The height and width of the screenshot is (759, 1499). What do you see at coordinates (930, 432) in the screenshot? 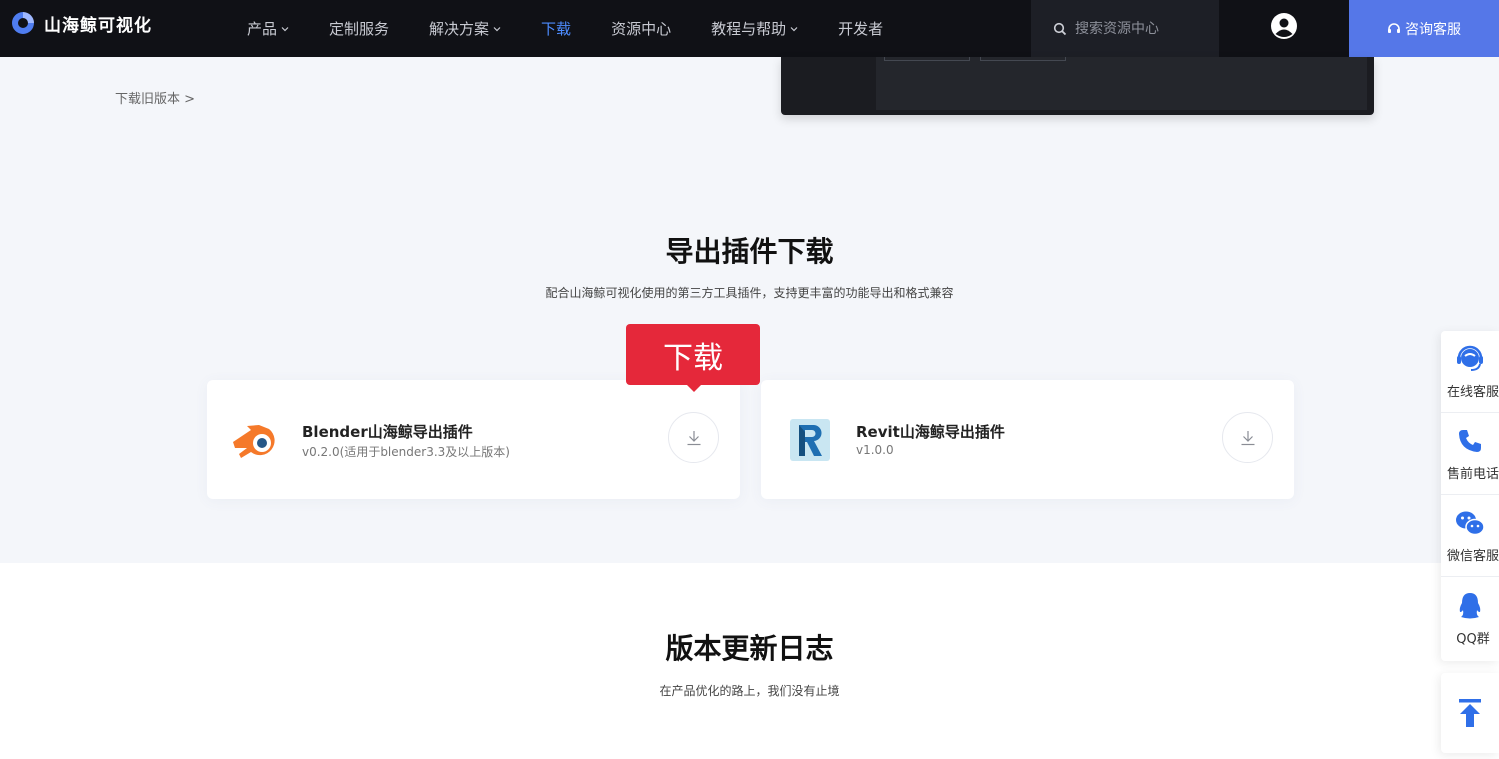
I see `plugin-name: Revit山海鲸导出插件` at bounding box center [930, 432].